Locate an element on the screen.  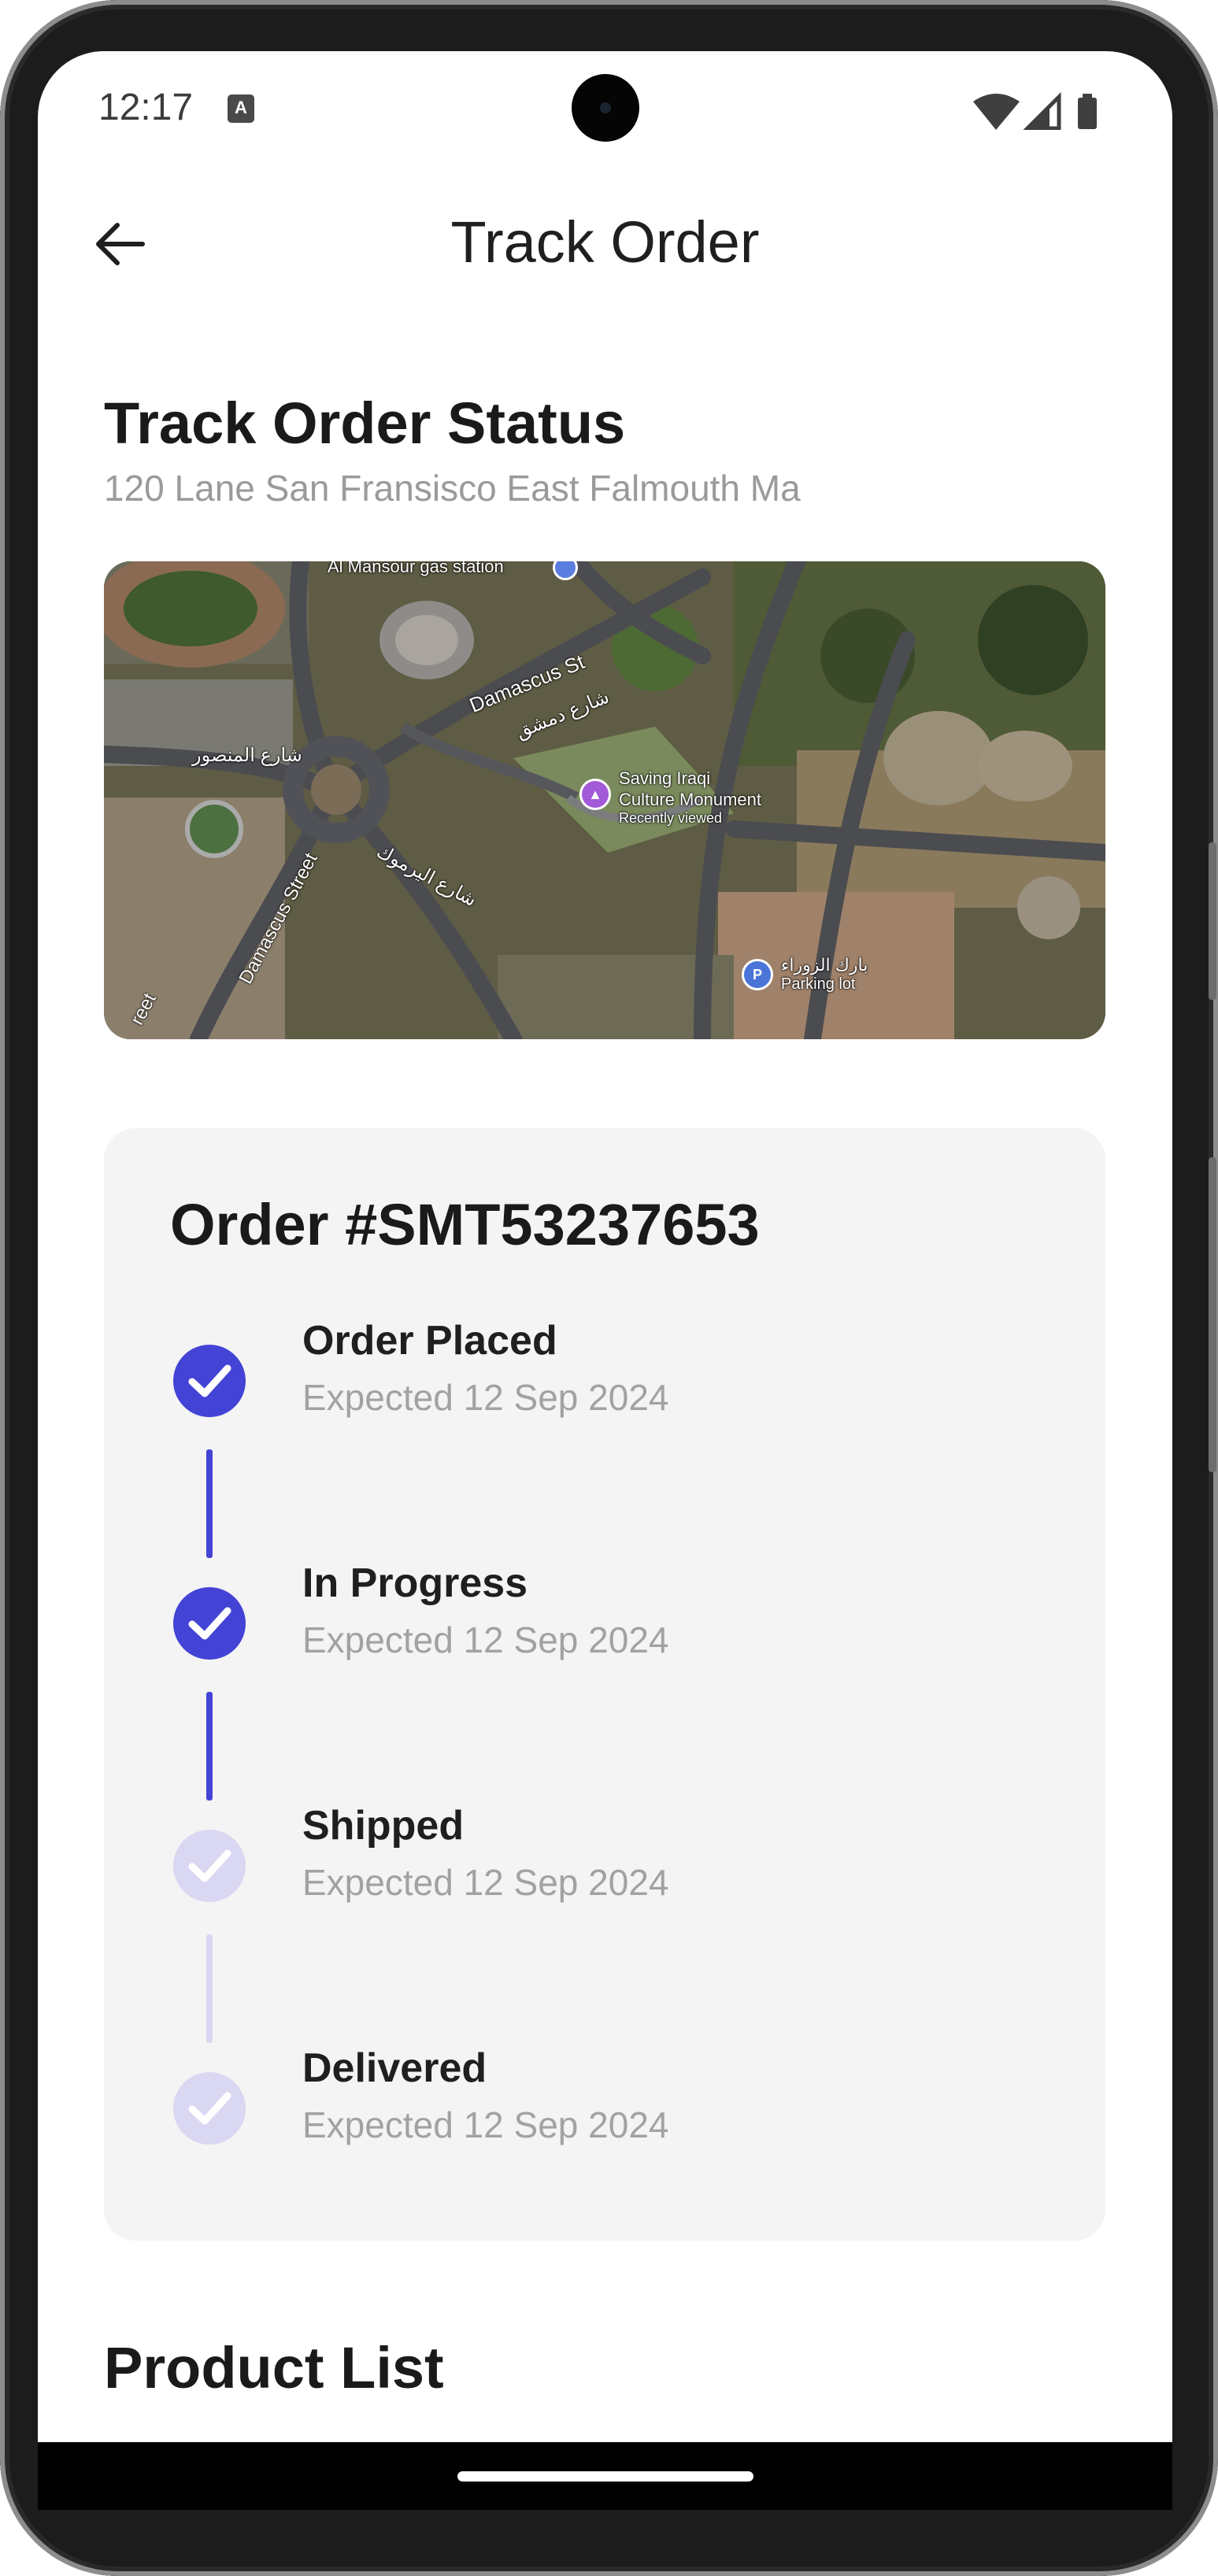
step-check-icon-shipped is located at coordinates (209, 1866).